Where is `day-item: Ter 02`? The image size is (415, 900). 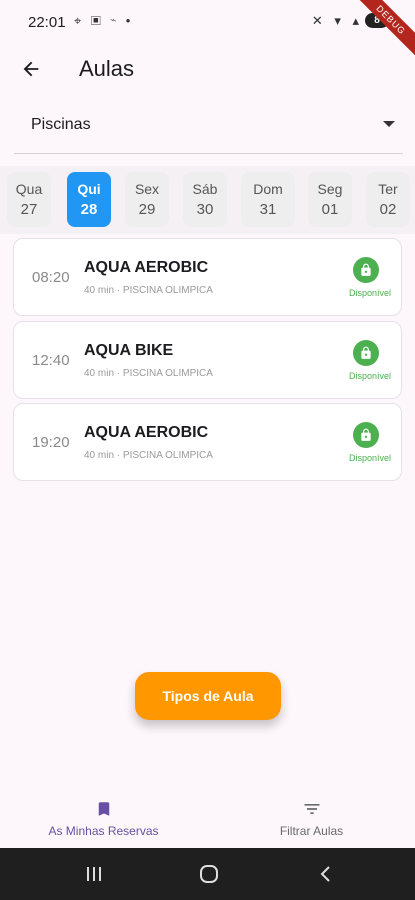
day-item: Ter 02 is located at coordinates (388, 199).